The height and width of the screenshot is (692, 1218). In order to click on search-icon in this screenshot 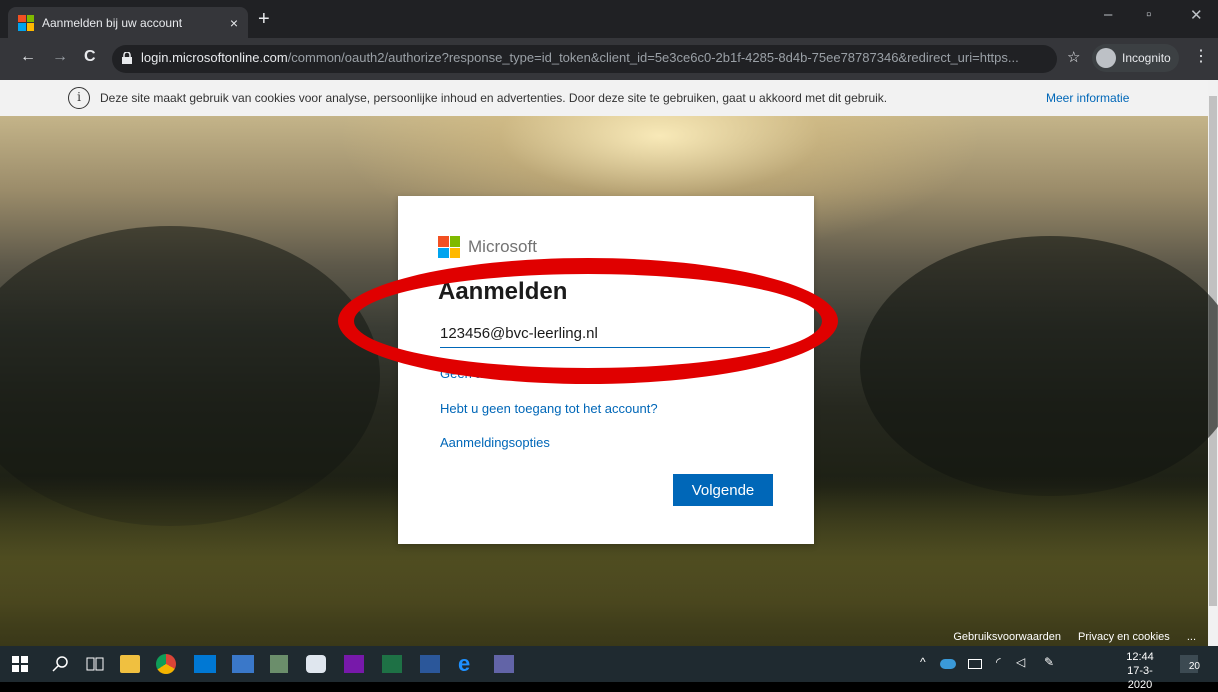, I will do `click(61, 664)`.